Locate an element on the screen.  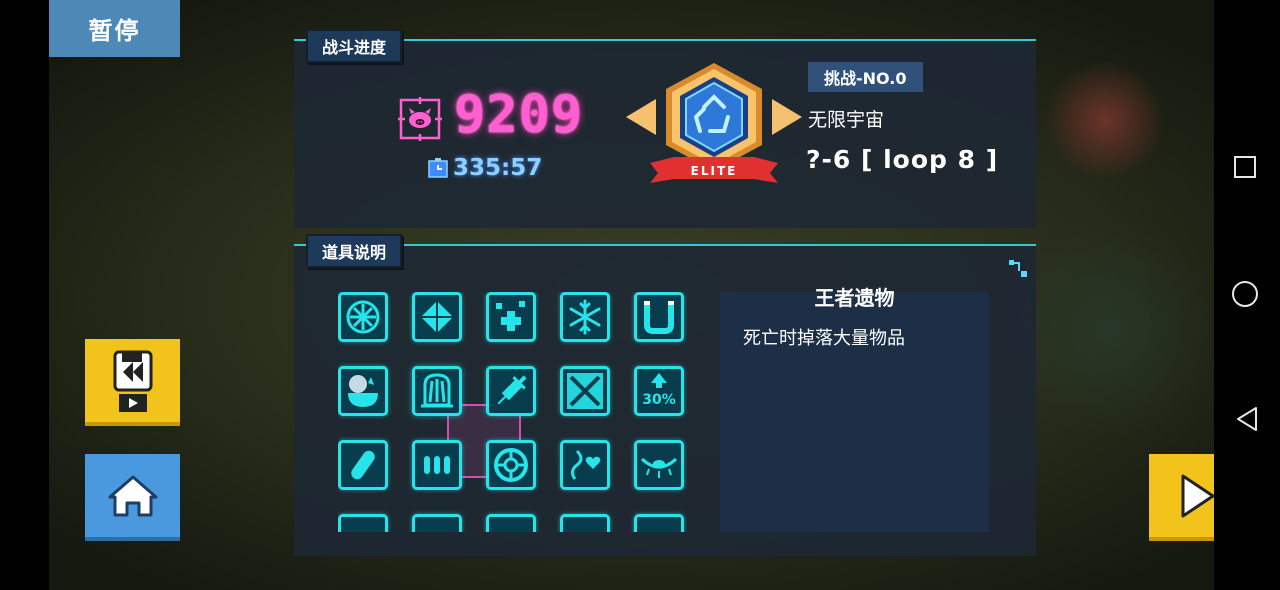
back-nav-button is located at coordinates (1247, 419).